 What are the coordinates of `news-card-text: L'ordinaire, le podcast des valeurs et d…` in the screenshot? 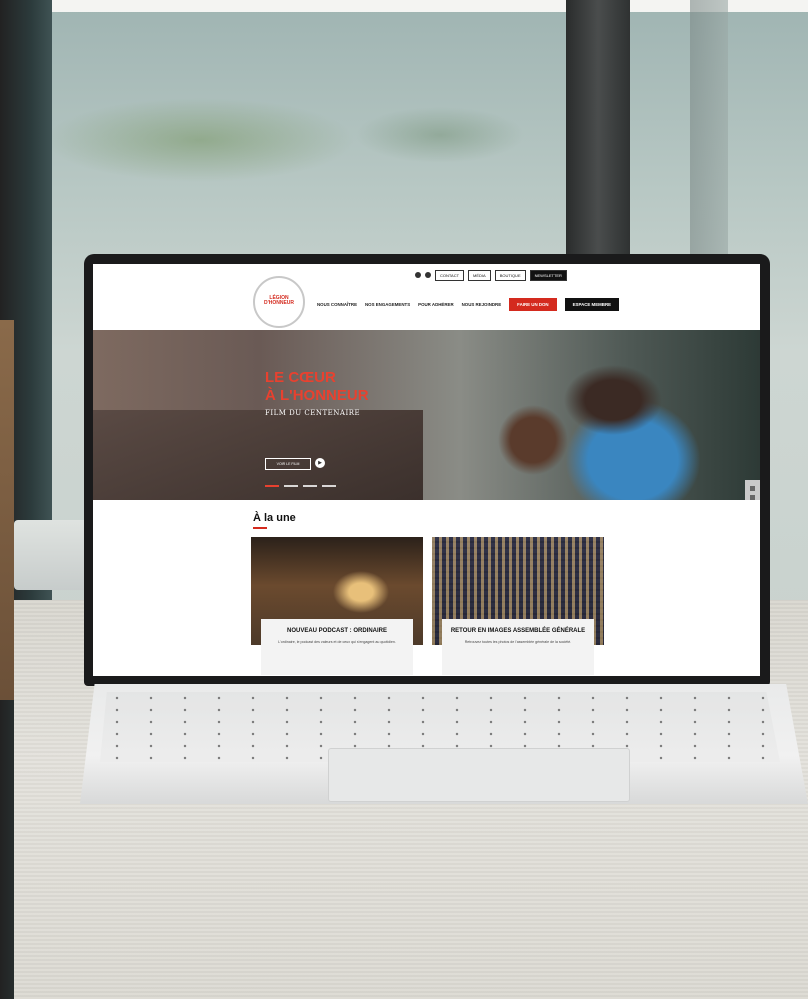 It's located at (337, 642).